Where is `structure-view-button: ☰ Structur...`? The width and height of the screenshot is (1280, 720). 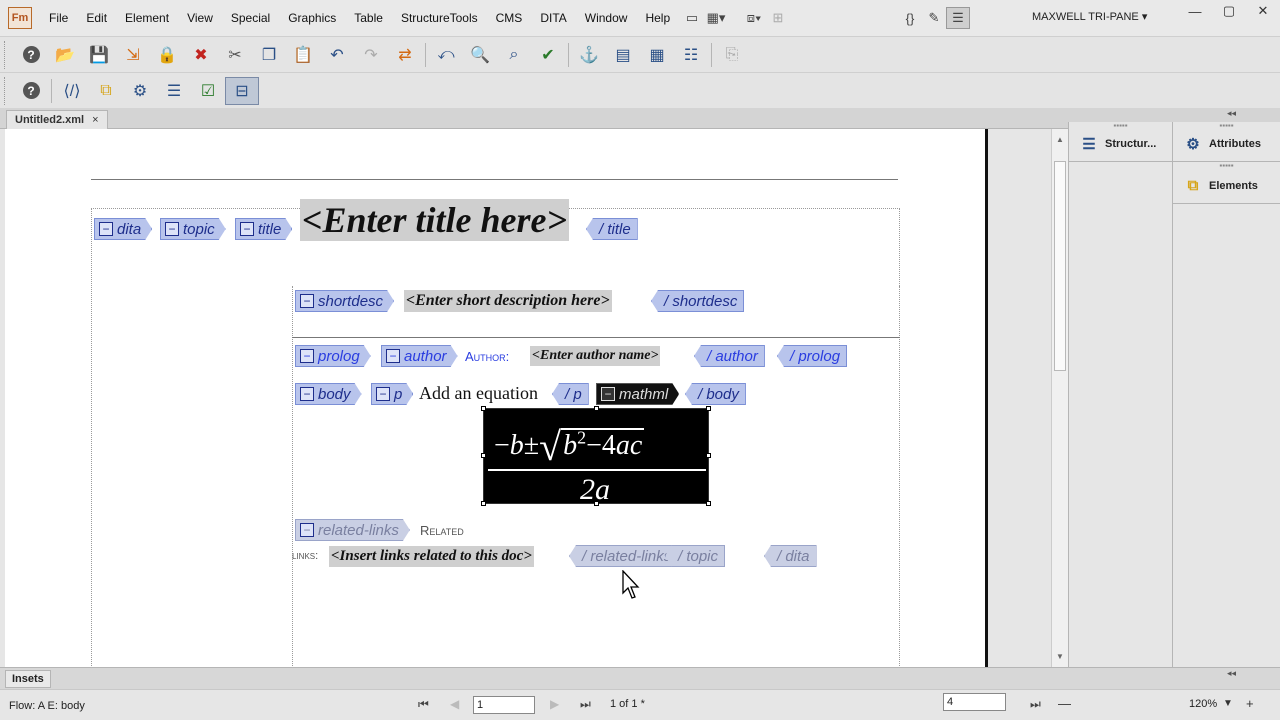 structure-view-button: ☰ Structur... is located at coordinates (1120, 144).